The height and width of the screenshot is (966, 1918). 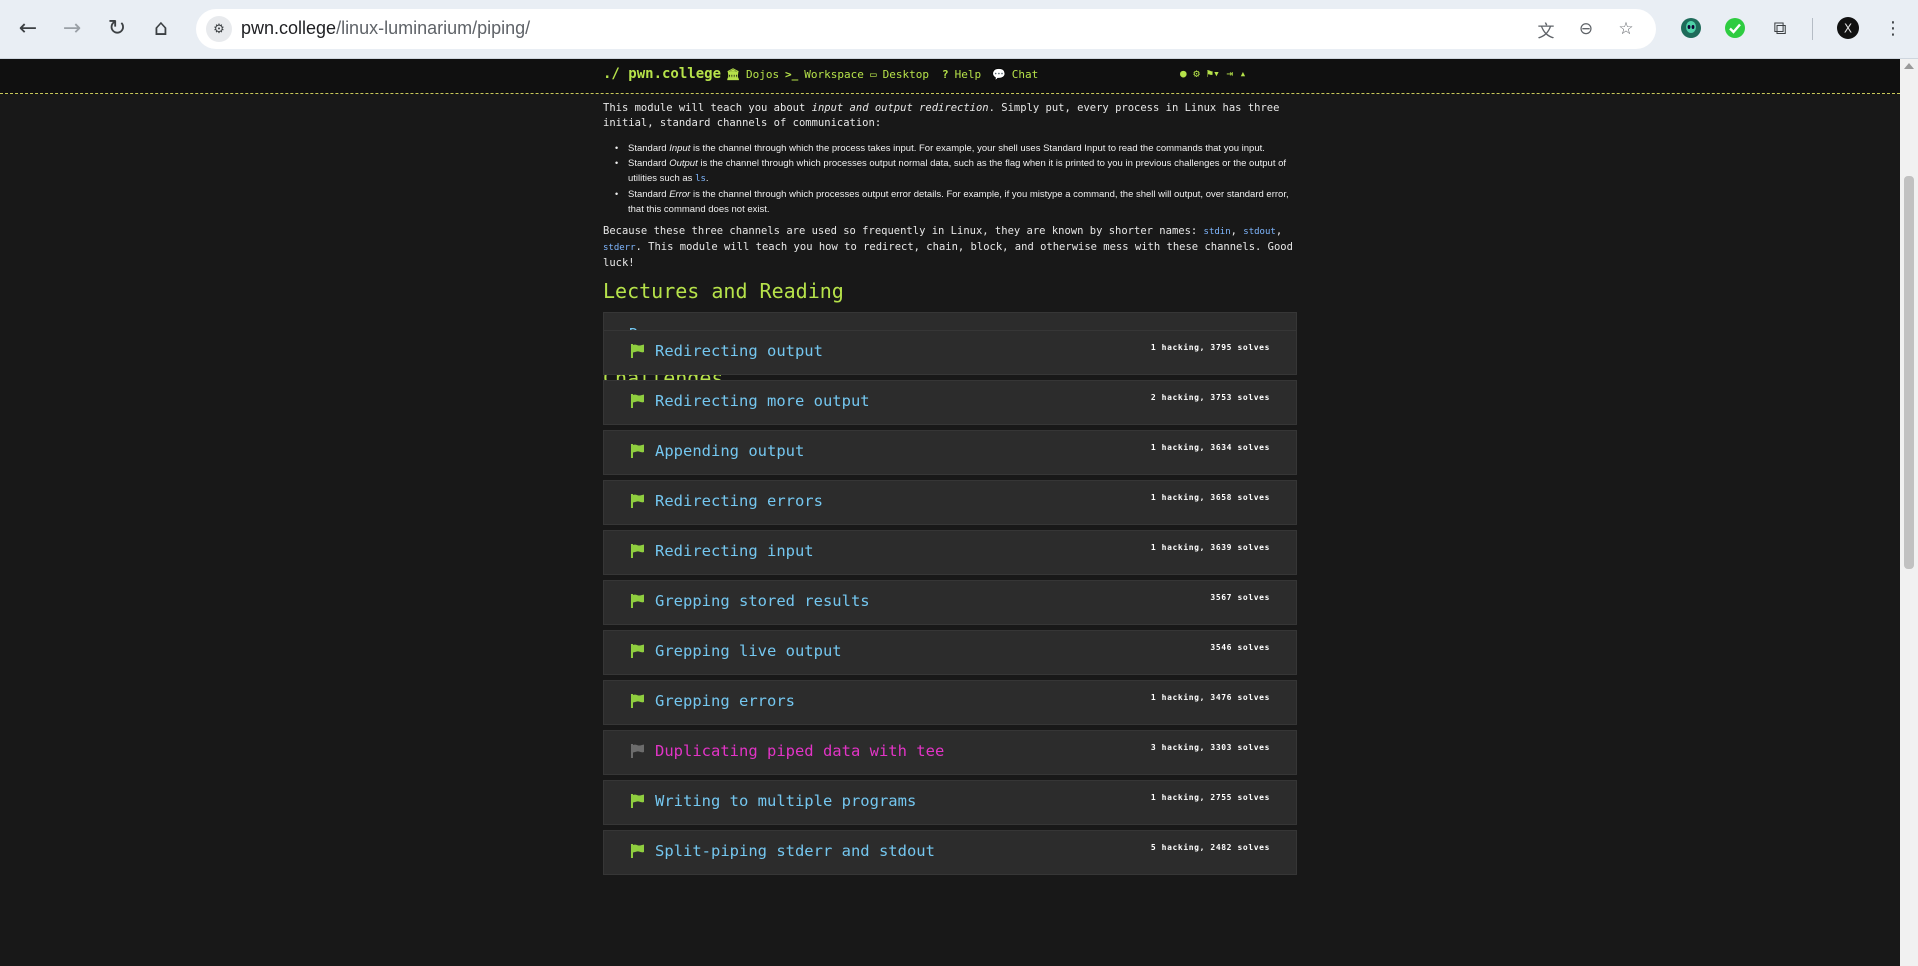 What do you see at coordinates (834, 74) in the screenshot?
I see `nav-workspace-label: Workspace` at bounding box center [834, 74].